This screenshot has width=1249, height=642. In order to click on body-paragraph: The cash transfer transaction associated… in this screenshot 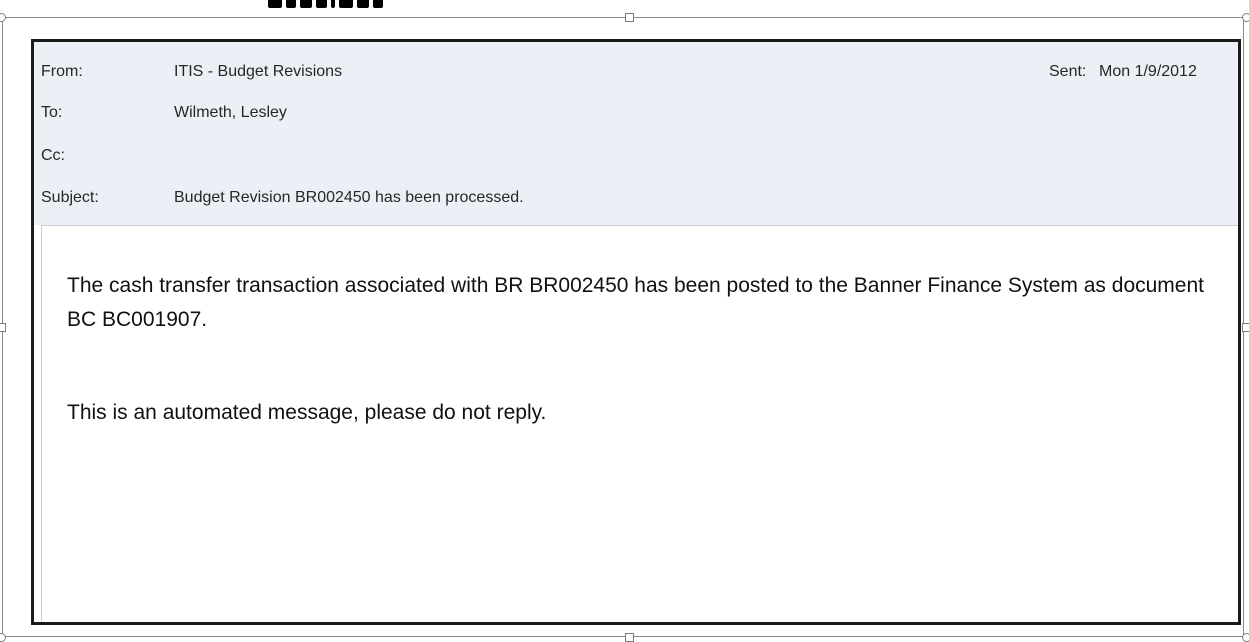, I will do `click(635, 302)`.